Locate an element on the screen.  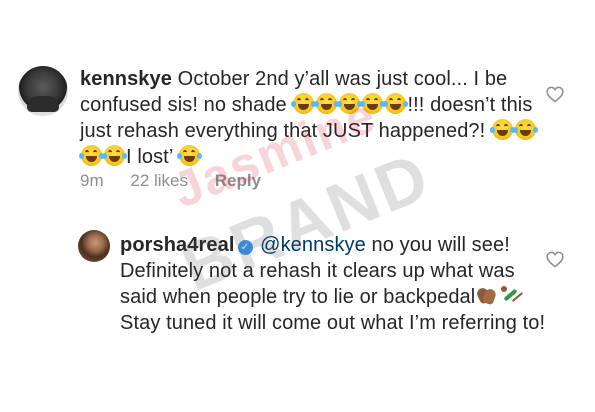
comment-time: 9m is located at coordinates (92, 180).